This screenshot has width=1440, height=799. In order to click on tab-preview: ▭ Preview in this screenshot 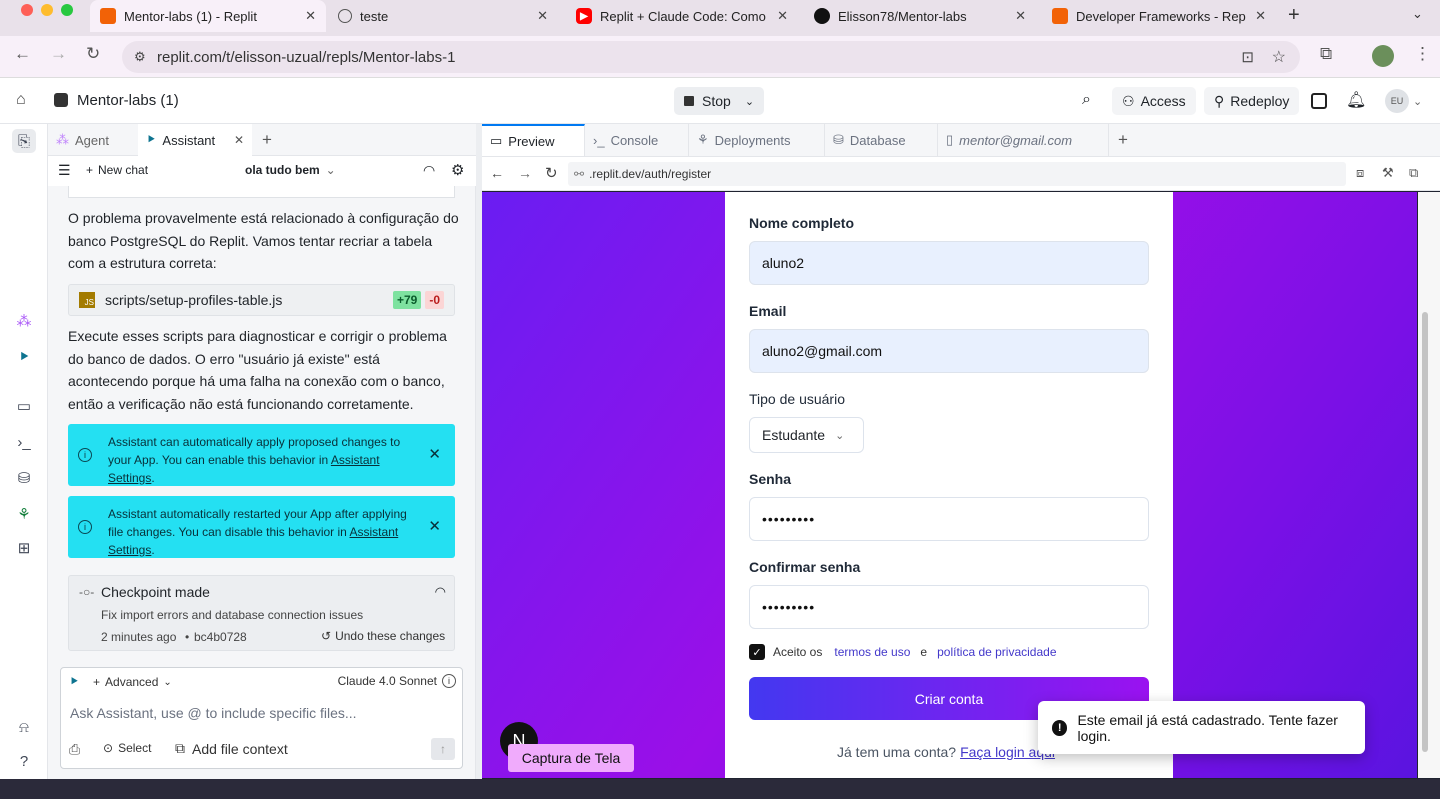, I will do `click(533, 140)`.